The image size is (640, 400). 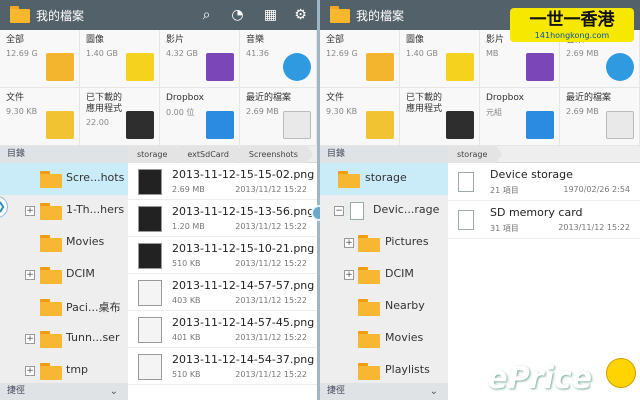 I want to click on category-size: 0.00 位, so click(x=180, y=112).